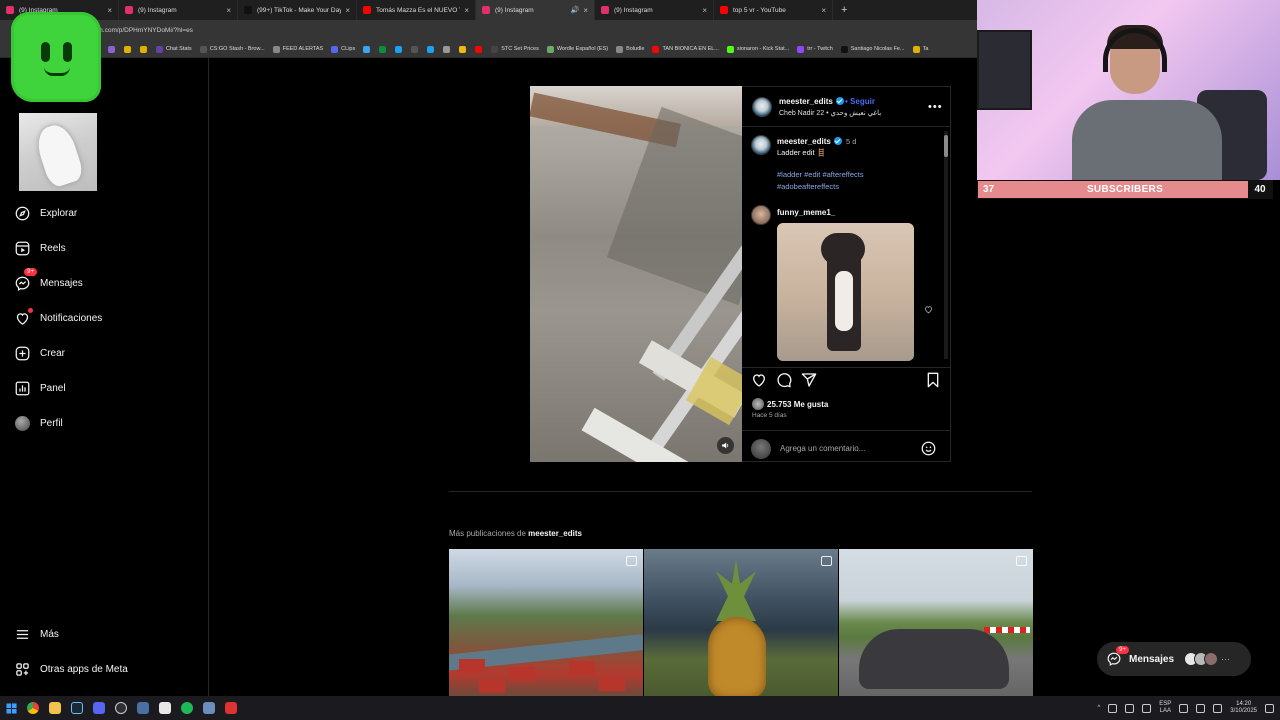  What do you see at coordinates (806, 212) in the screenshot?
I see `commenter-username: funny_meme1_` at bounding box center [806, 212].